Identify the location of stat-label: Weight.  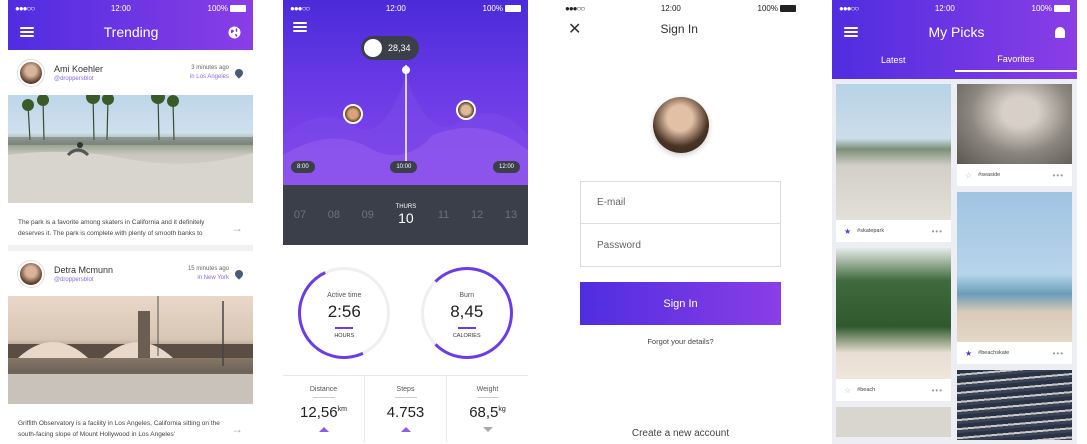
(487, 389).